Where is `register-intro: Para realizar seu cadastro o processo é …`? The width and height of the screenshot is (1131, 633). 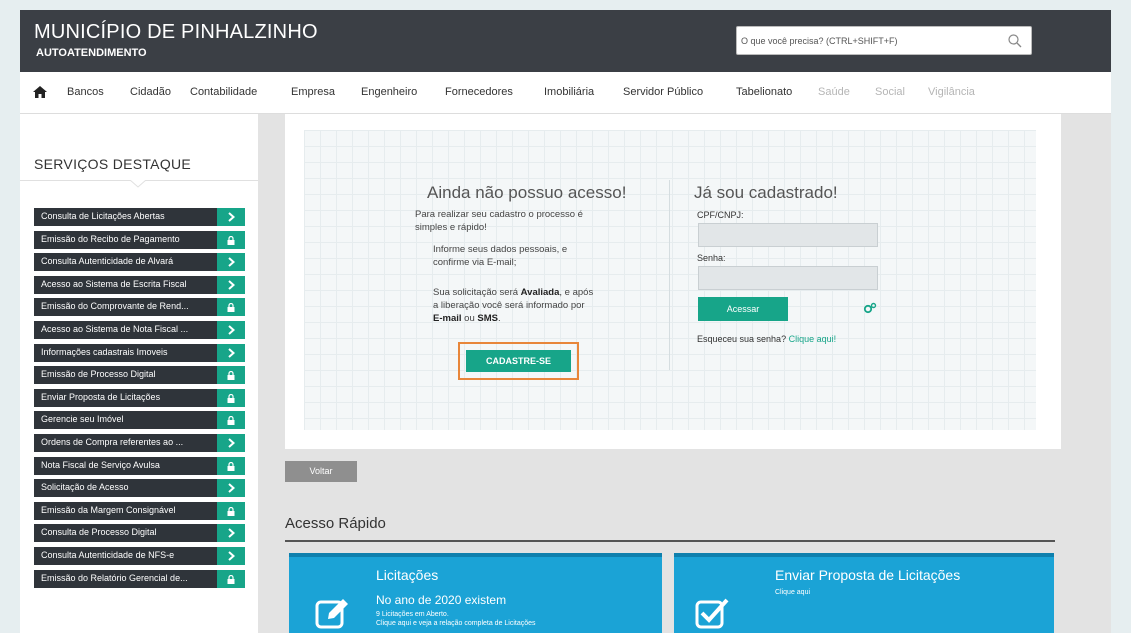 register-intro: Para realizar seu cadastro o processo é … is located at coordinates (499, 221).